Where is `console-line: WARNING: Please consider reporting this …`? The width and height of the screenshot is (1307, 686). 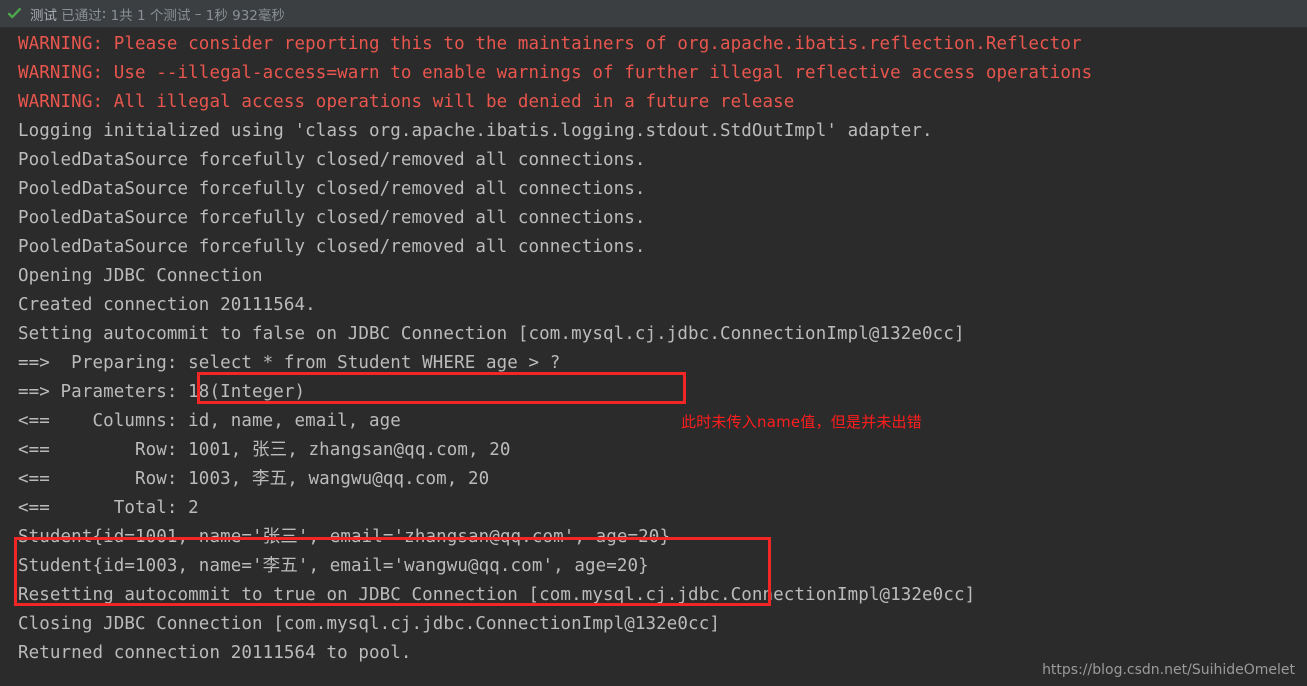 console-line: WARNING: Please consider reporting this … is located at coordinates (550, 44).